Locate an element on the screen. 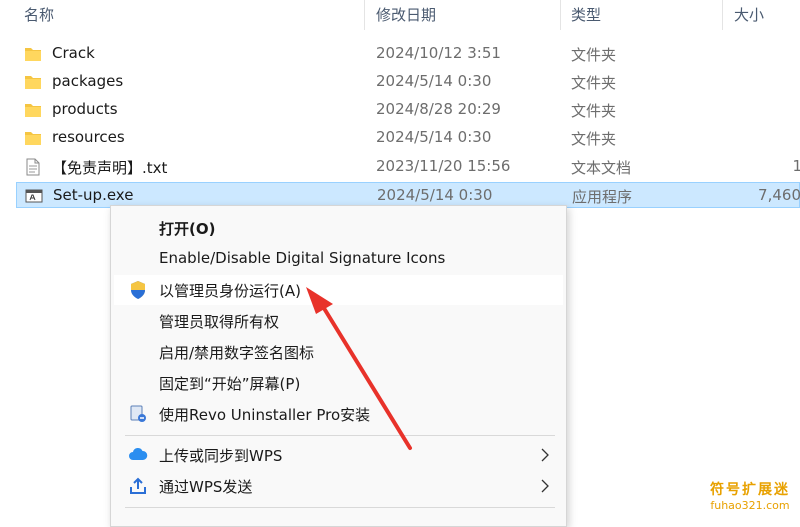 The width and height of the screenshot is (800, 527). menu-item-toggle-signature-icons-cn: 启用/禁用数字签名图标 is located at coordinates (338, 352).